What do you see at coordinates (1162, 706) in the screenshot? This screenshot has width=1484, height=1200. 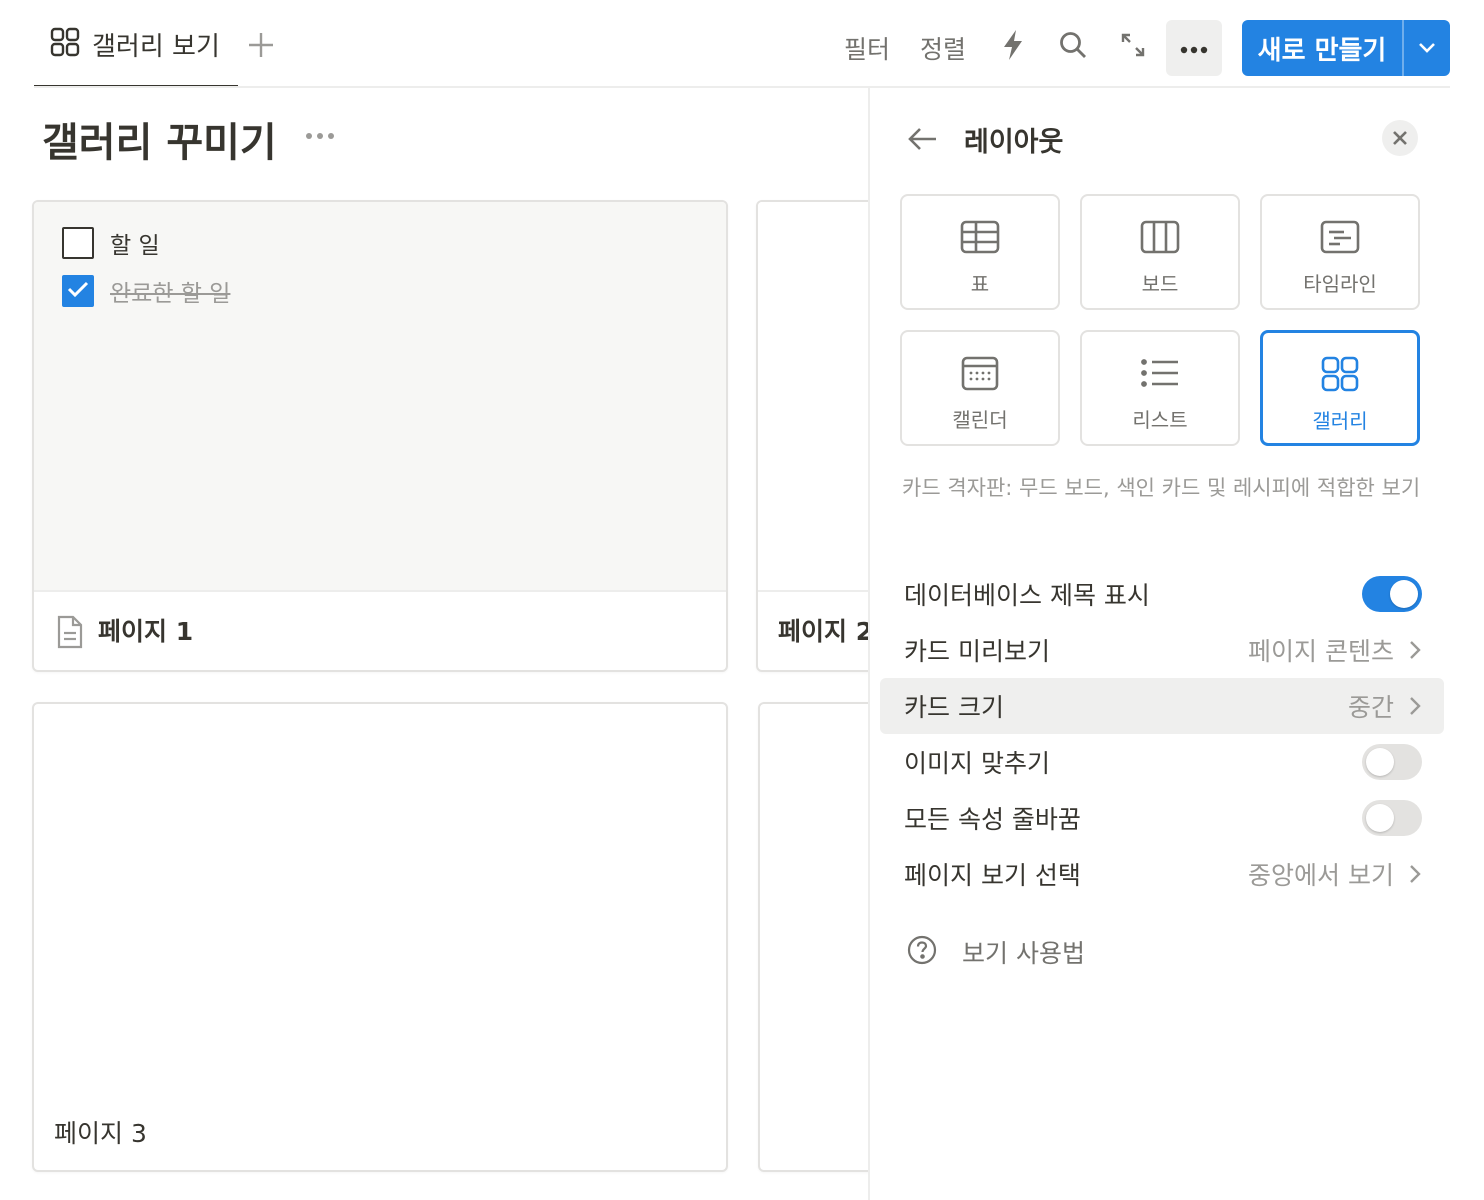 I see `setting-card-size: 카드 크기 중간` at bounding box center [1162, 706].